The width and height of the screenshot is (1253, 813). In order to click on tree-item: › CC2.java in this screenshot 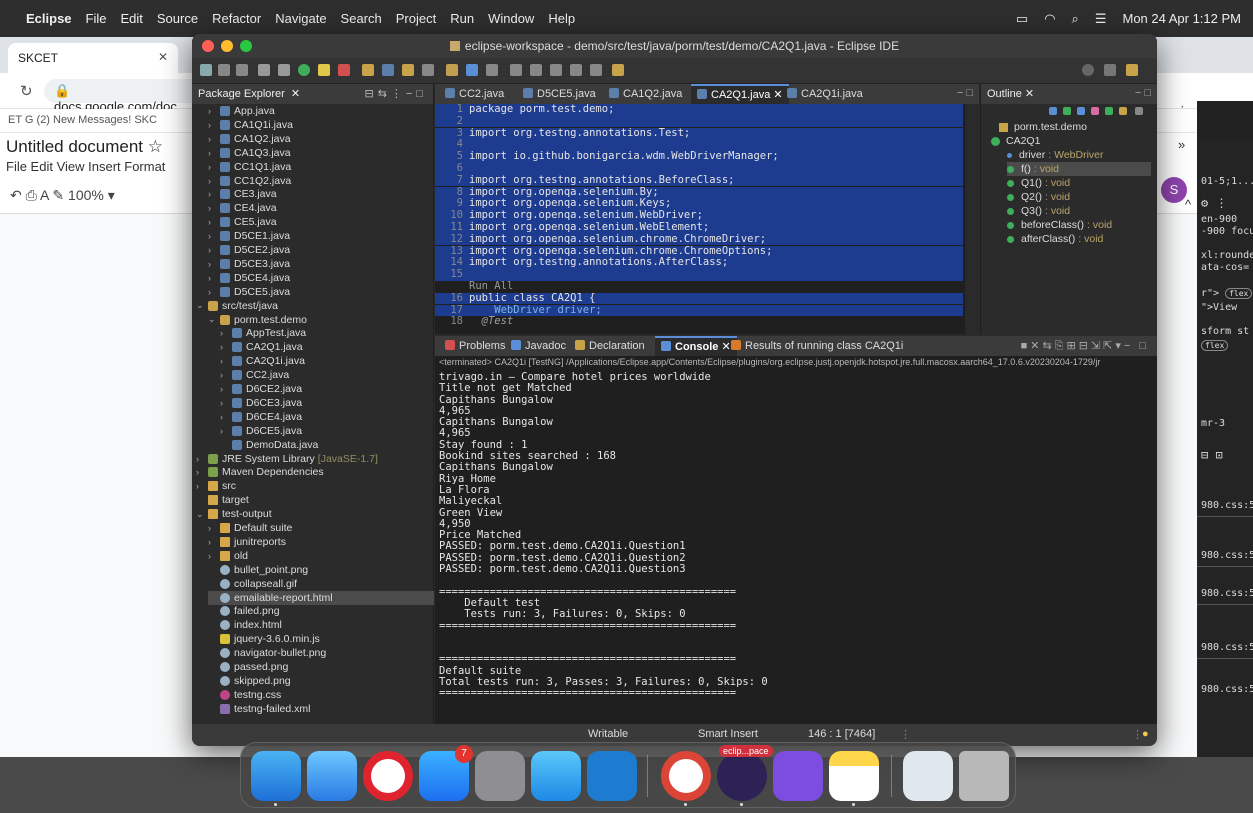, I will do `click(327, 375)`.